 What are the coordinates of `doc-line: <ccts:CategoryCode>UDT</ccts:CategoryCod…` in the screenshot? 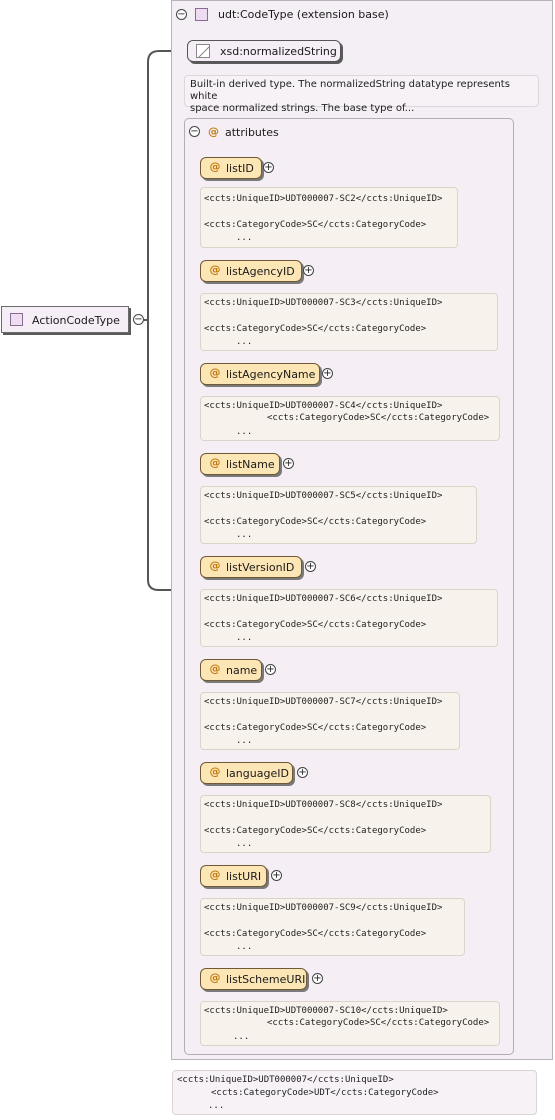 It's located at (325, 1093).